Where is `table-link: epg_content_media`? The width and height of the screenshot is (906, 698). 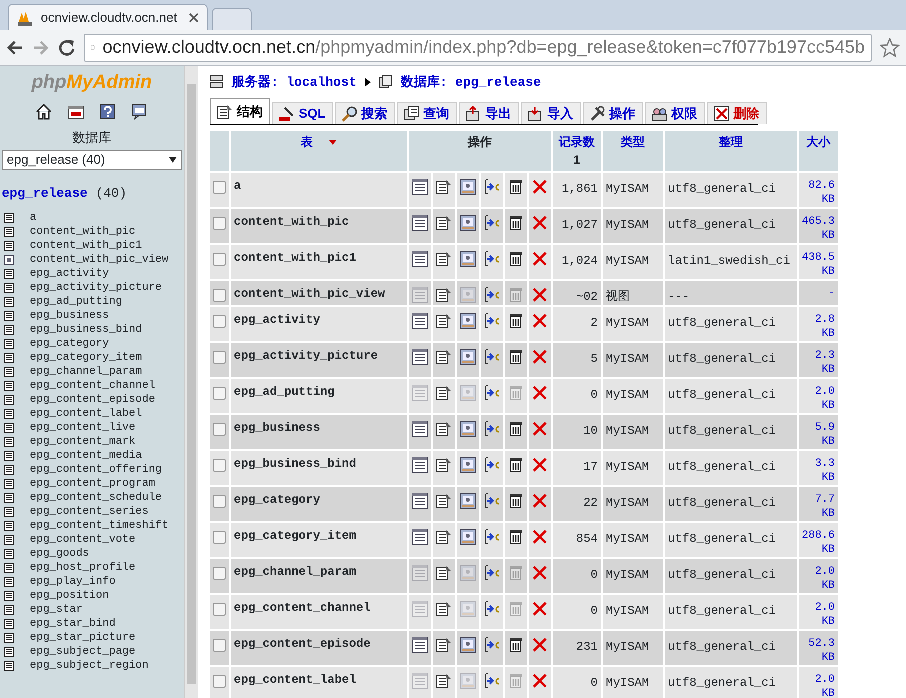 table-link: epg_content_media is located at coordinates (86, 455).